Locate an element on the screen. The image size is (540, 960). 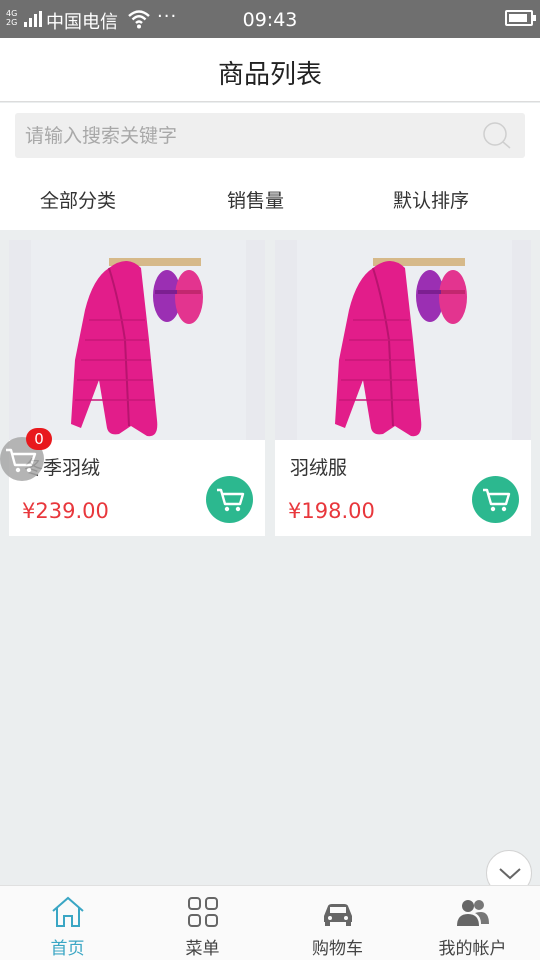
search-box is located at coordinates (270, 135).